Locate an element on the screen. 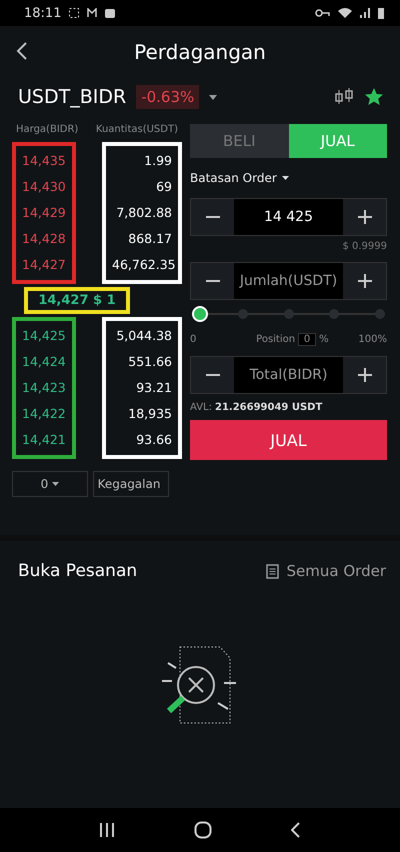 Image resolution: width=400 pixels, height=852 pixels. bid-quantity: 18,935 is located at coordinates (149, 414).